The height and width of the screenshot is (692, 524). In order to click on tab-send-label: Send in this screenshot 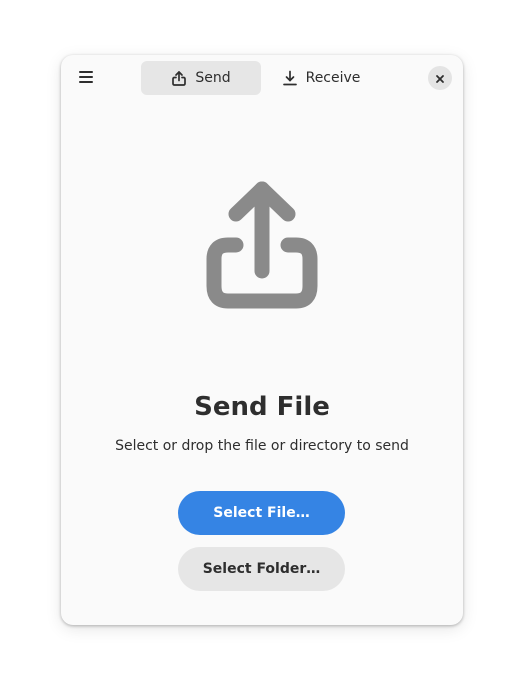, I will do `click(213, 78)`.